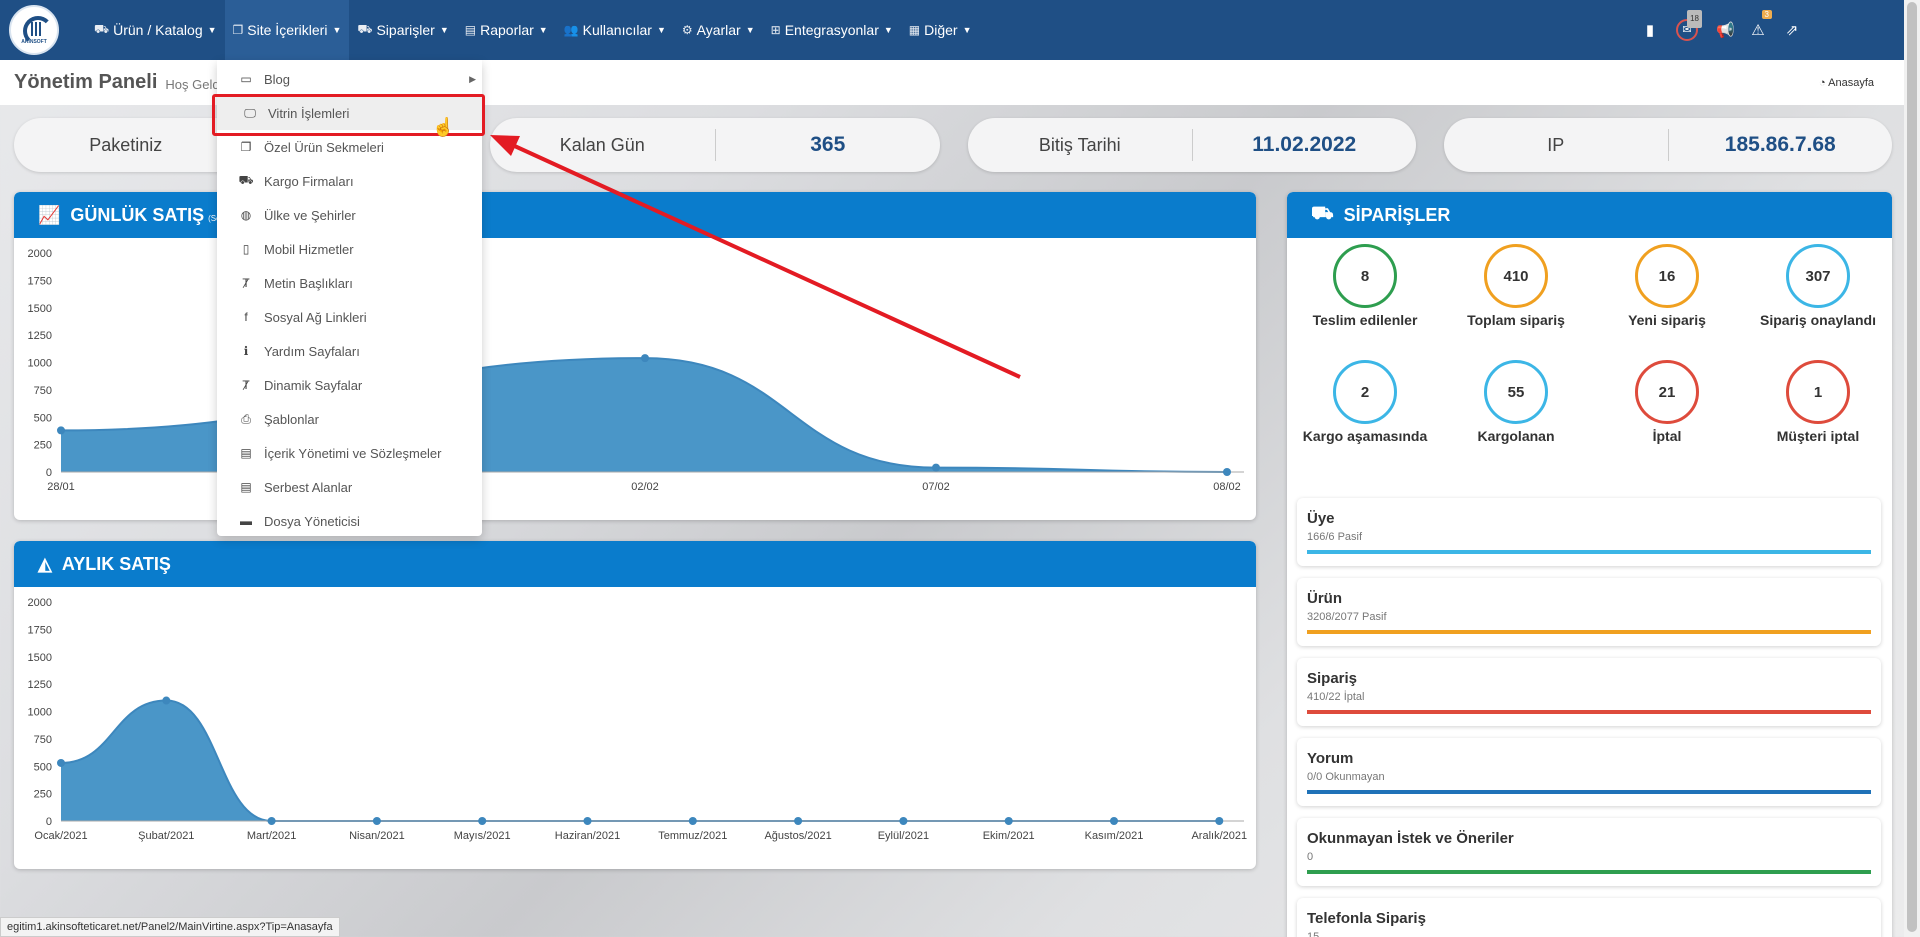 The image size is (1920, 937). Describe the element at coordinates (903, 836) in the screenshot. I see `x-tick-label: Eylül/2021` at that location.